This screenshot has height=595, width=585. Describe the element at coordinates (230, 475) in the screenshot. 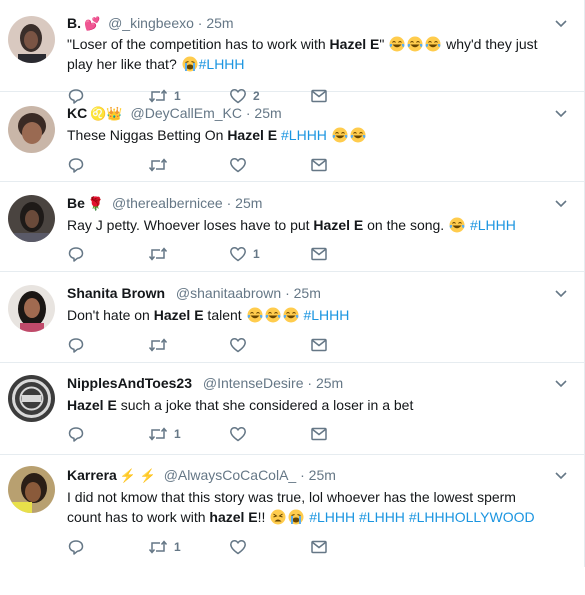

I see `user-handle: @AlwaysCoCaColA_` at that location.